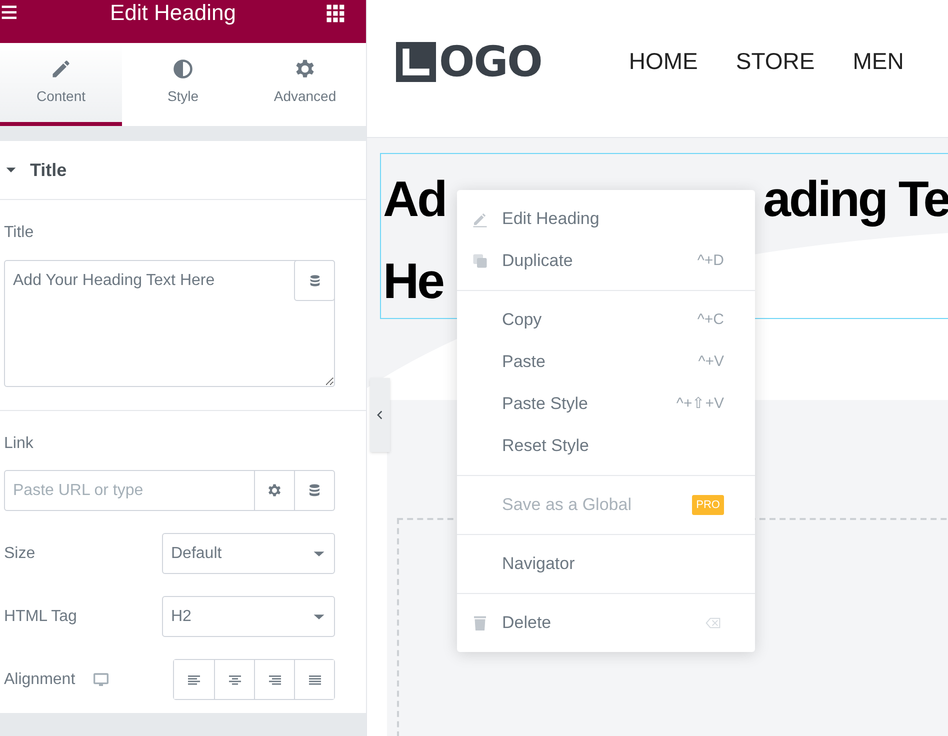  I want to click on nav-link: HOME, so click(663, 61).